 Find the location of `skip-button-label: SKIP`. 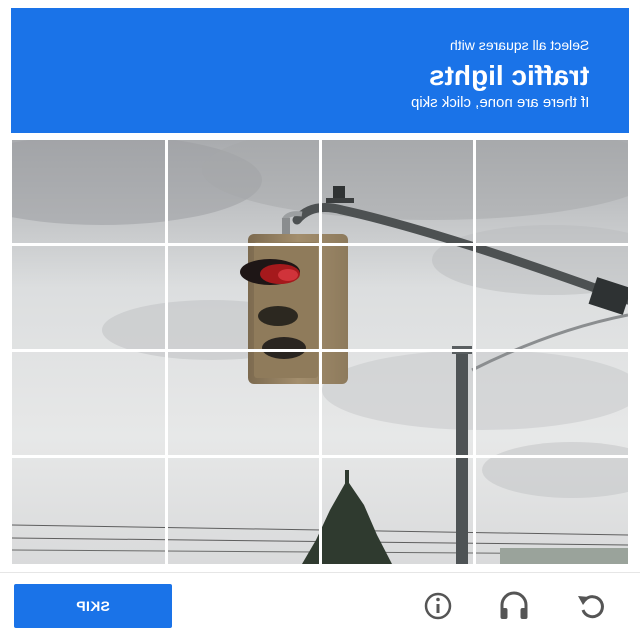

skip-button-label: SKIP is located at coordinates (93, 606).